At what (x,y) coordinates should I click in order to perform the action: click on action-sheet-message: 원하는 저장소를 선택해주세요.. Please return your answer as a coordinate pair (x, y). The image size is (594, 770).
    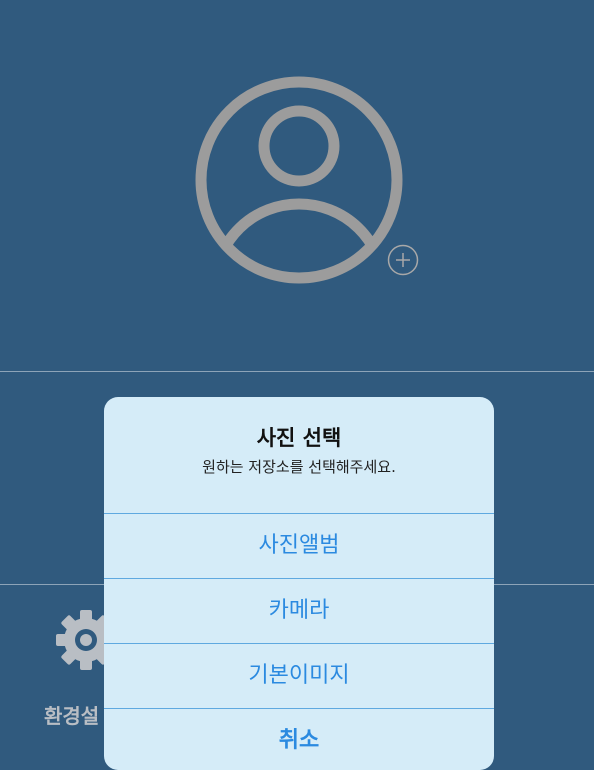
    Looking at the image, I should click on (299, 467).